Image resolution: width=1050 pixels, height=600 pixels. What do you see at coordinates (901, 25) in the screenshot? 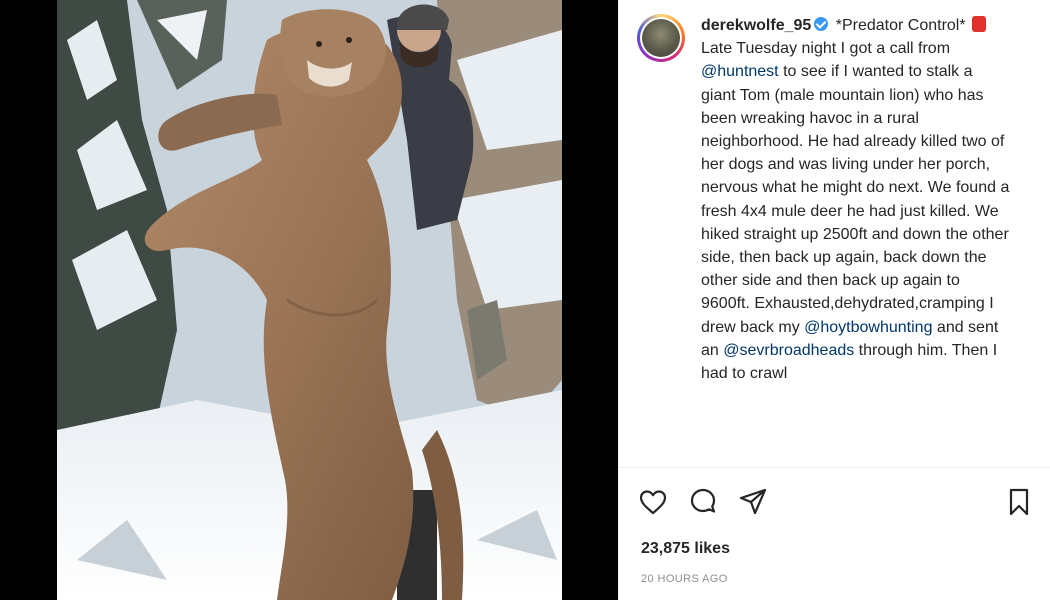
I see `caption-text-1: *Predator Control*` at bounding box center [901, 25].